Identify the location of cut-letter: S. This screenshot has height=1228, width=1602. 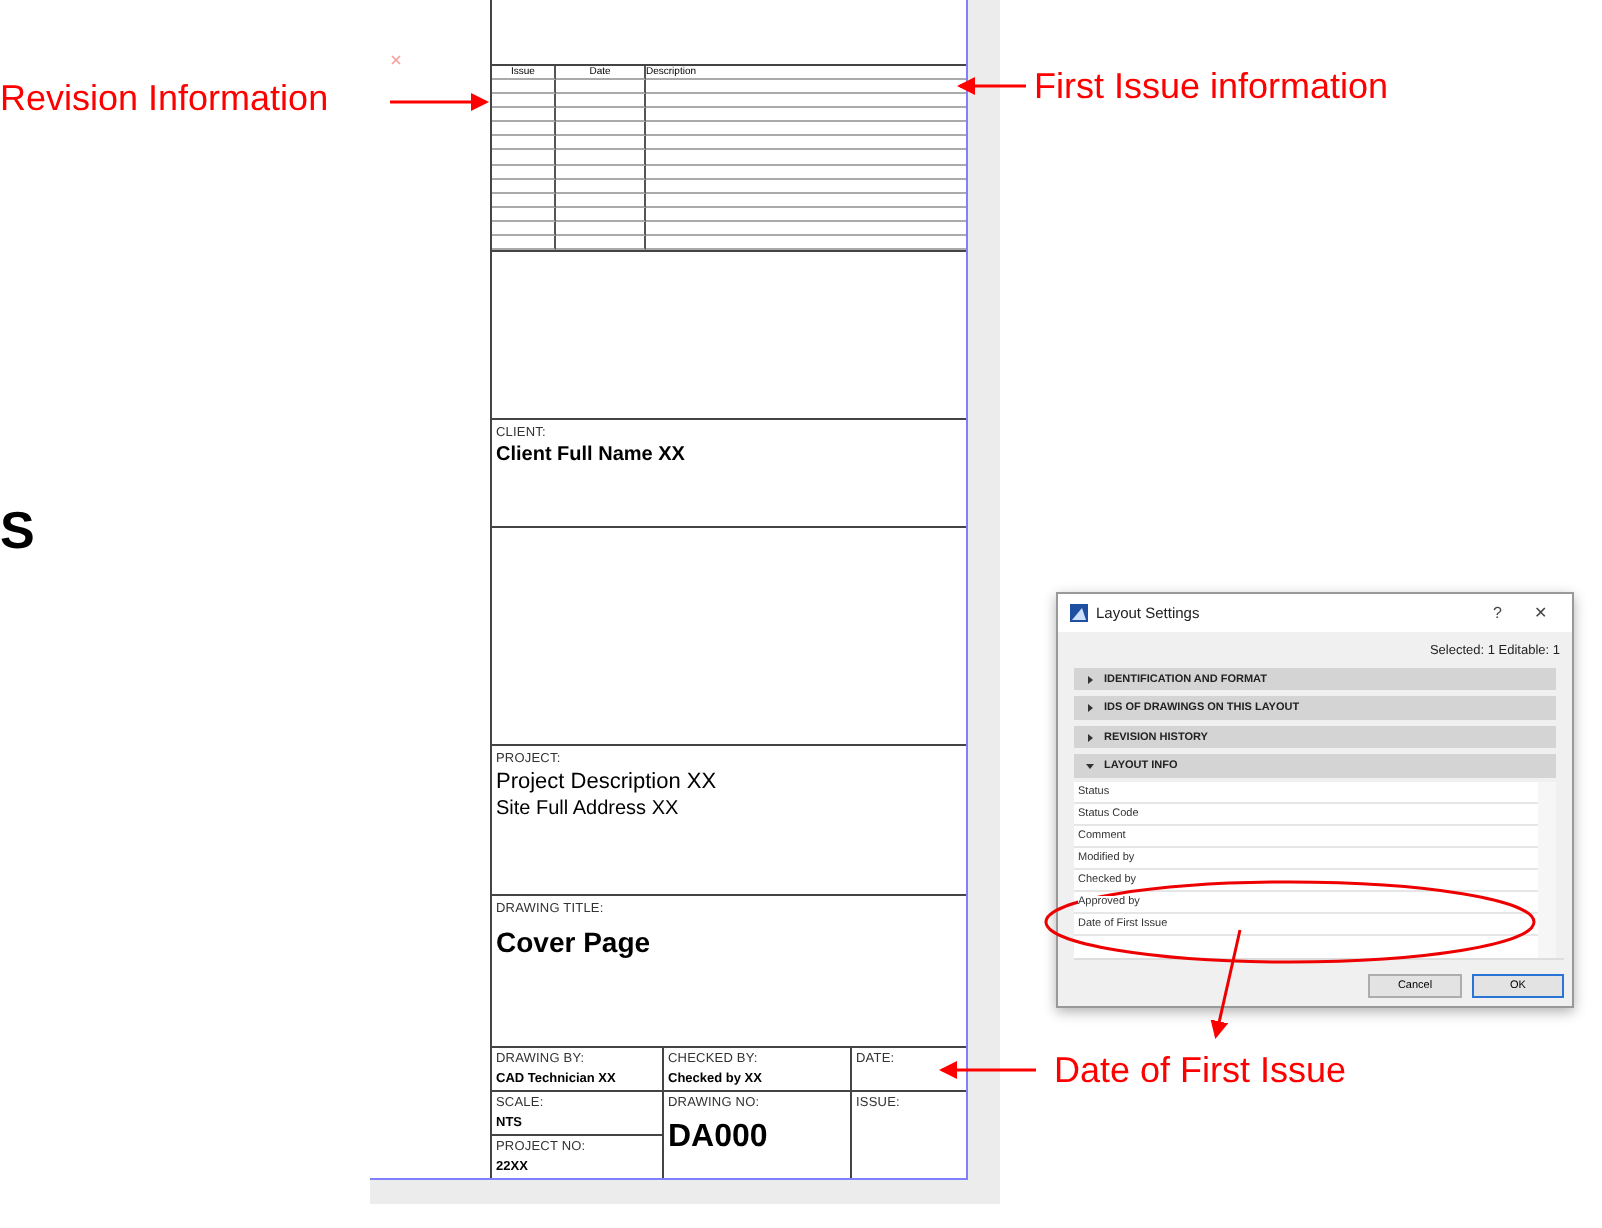
(17, 531).